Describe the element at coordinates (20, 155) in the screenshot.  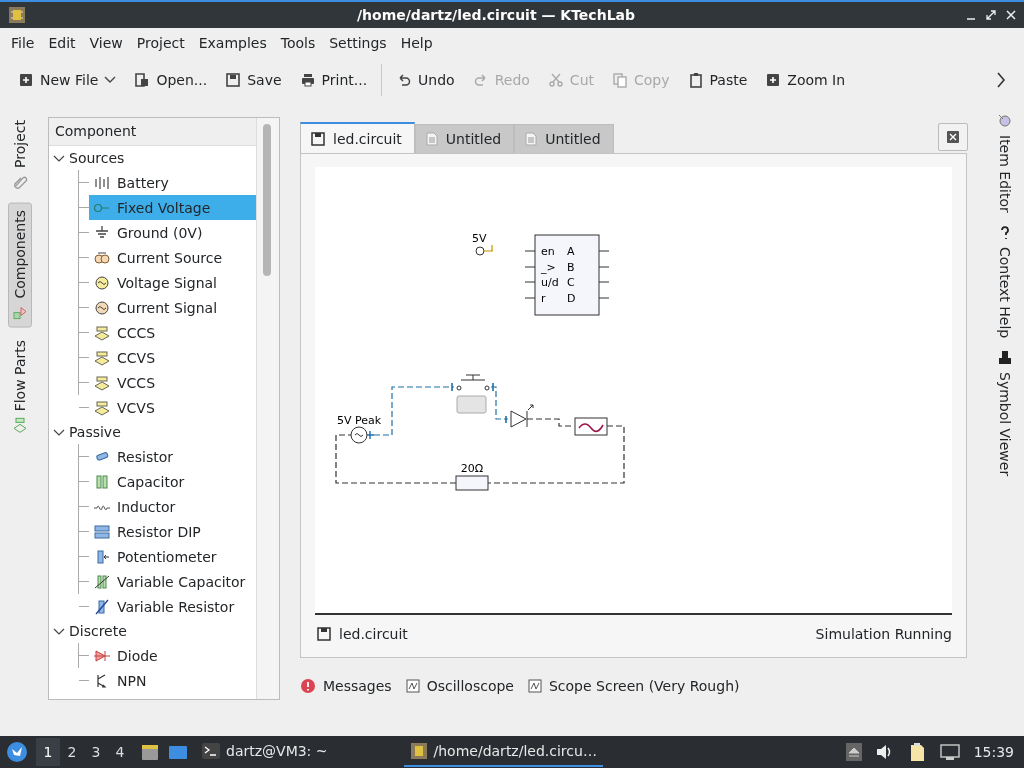
I see `dock-tab: Project` at that location.